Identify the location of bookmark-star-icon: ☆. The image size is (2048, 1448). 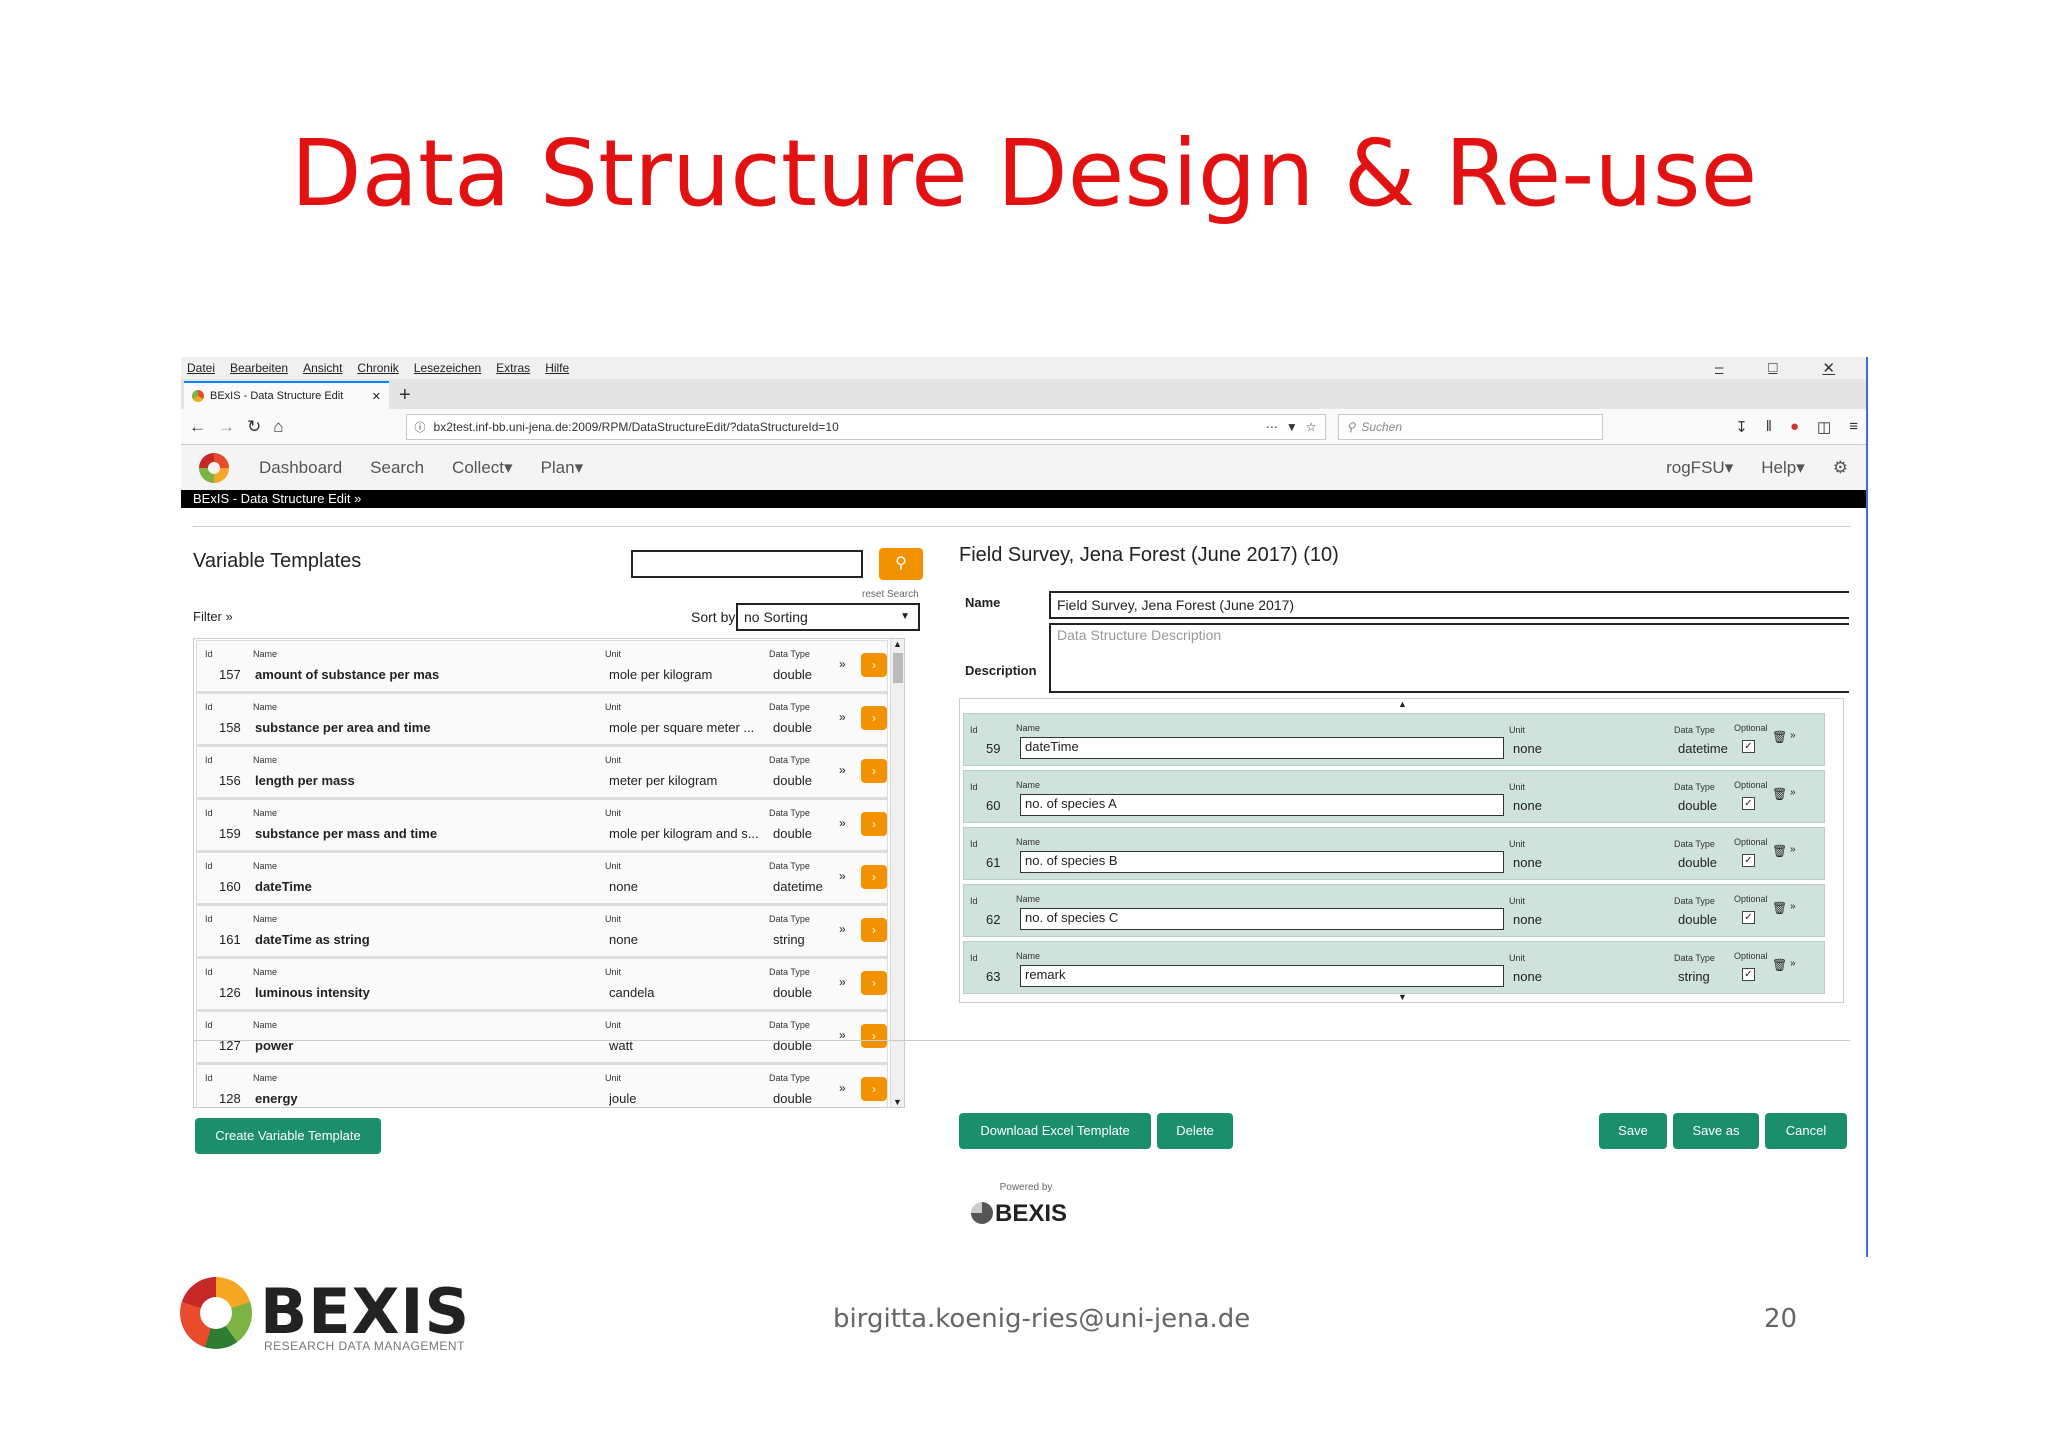
(1311, 427).